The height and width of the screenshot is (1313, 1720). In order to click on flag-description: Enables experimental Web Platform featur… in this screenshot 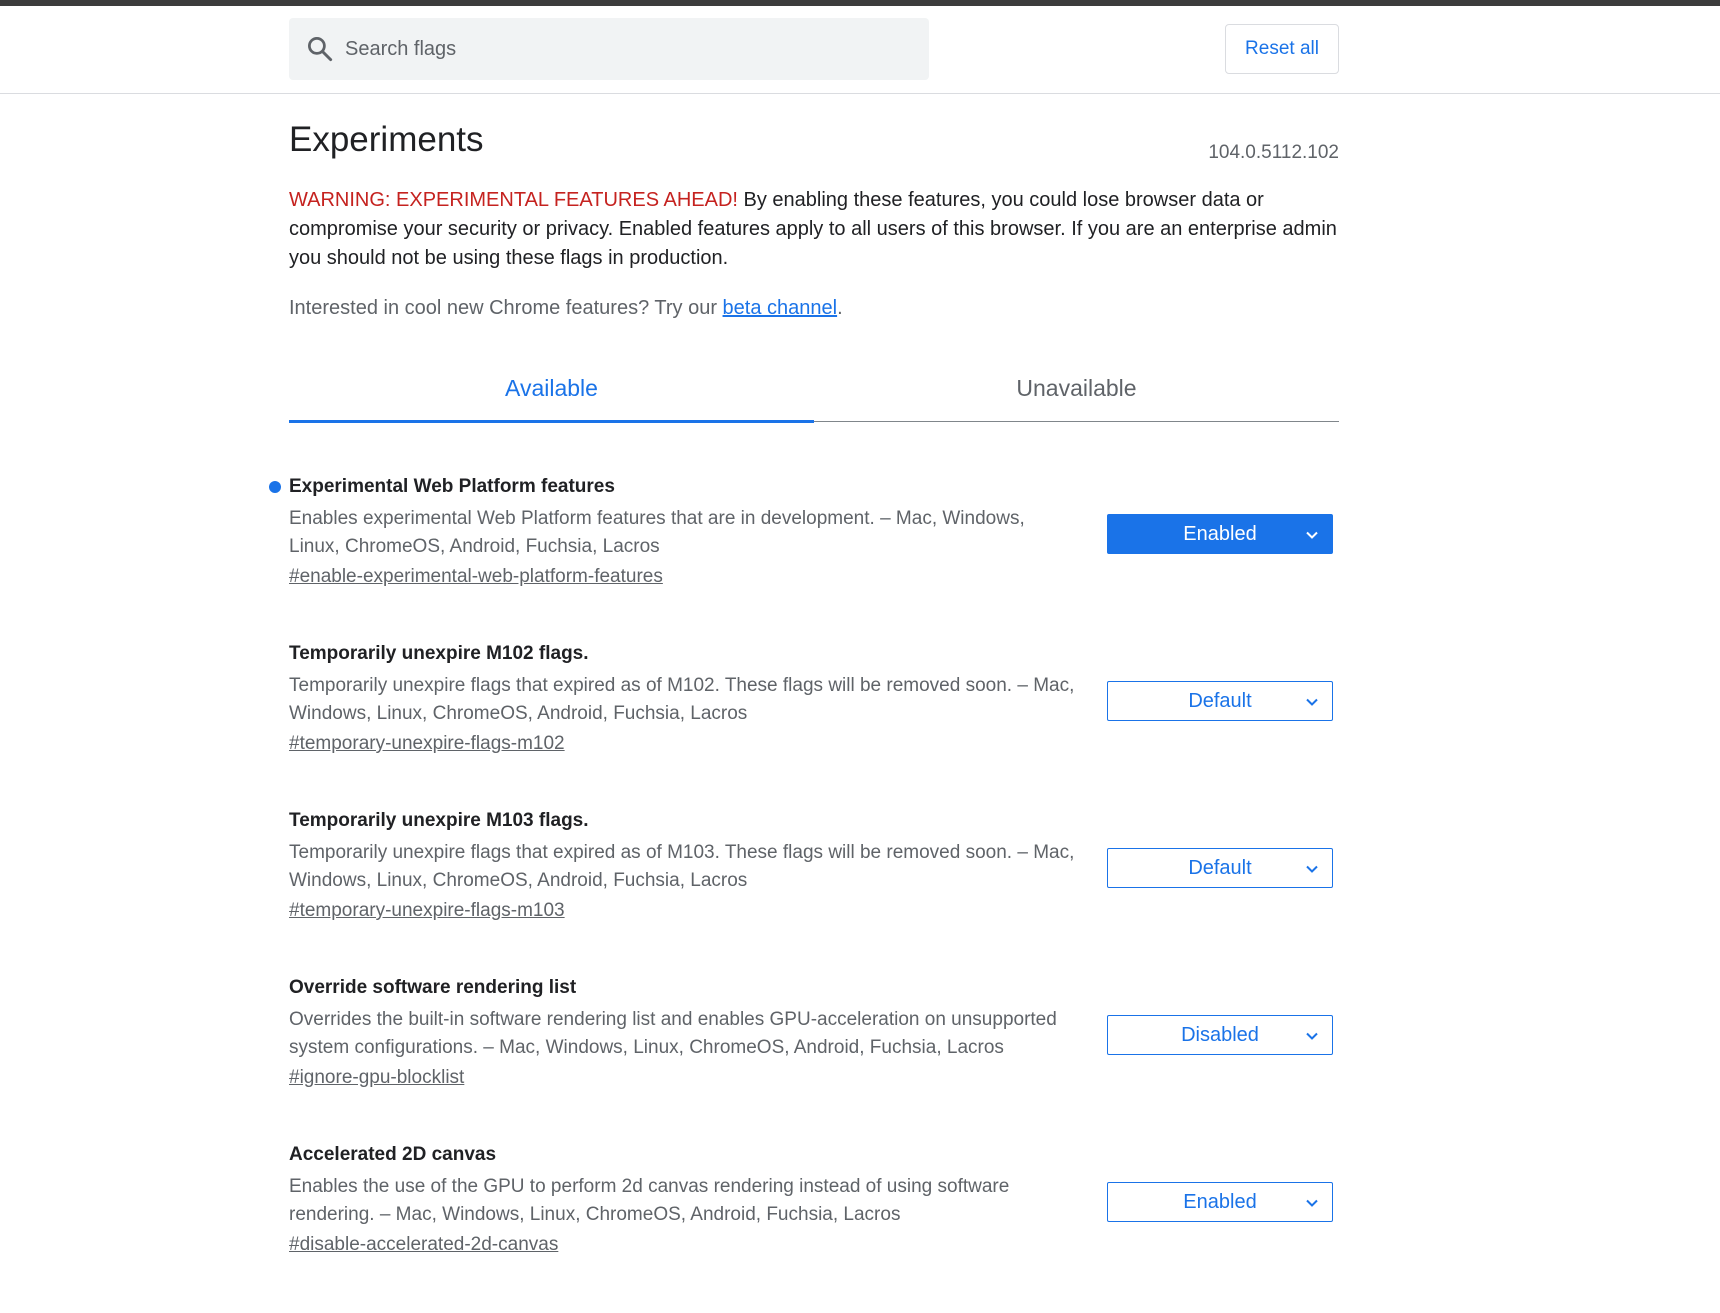, I will do `click(657, 532)`.